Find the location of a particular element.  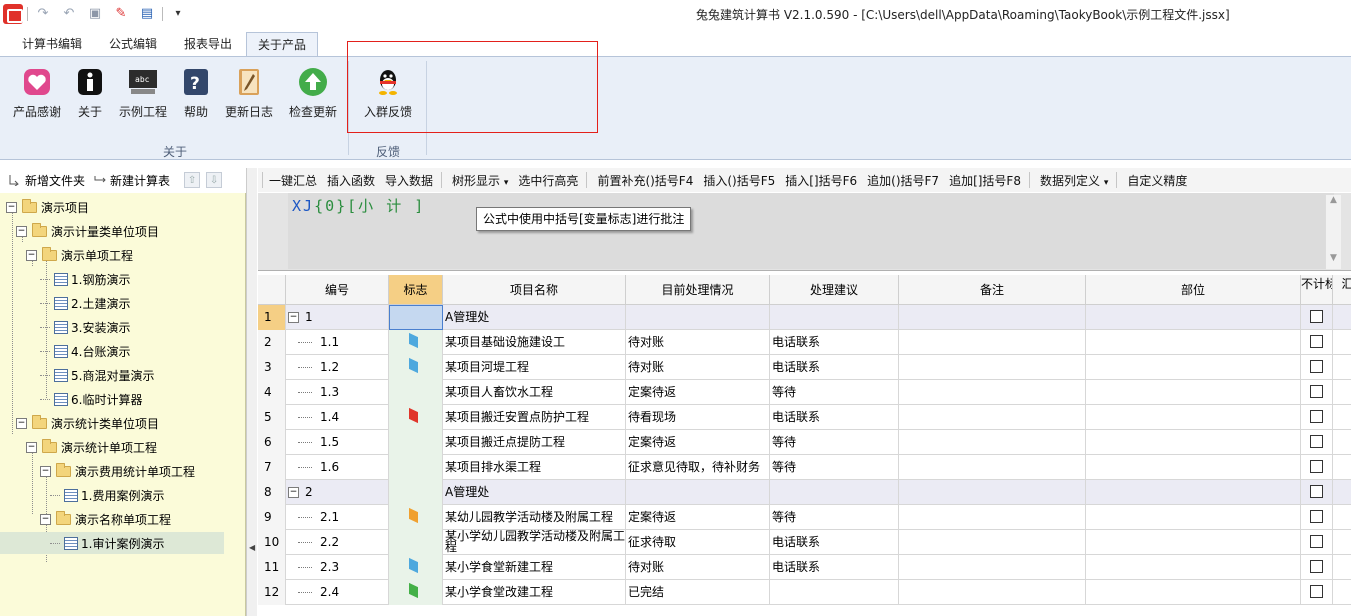

table-row: 11 2.3 某小学食堂新建工程 待对账 电话联系 is located at coordinates (804, 567).